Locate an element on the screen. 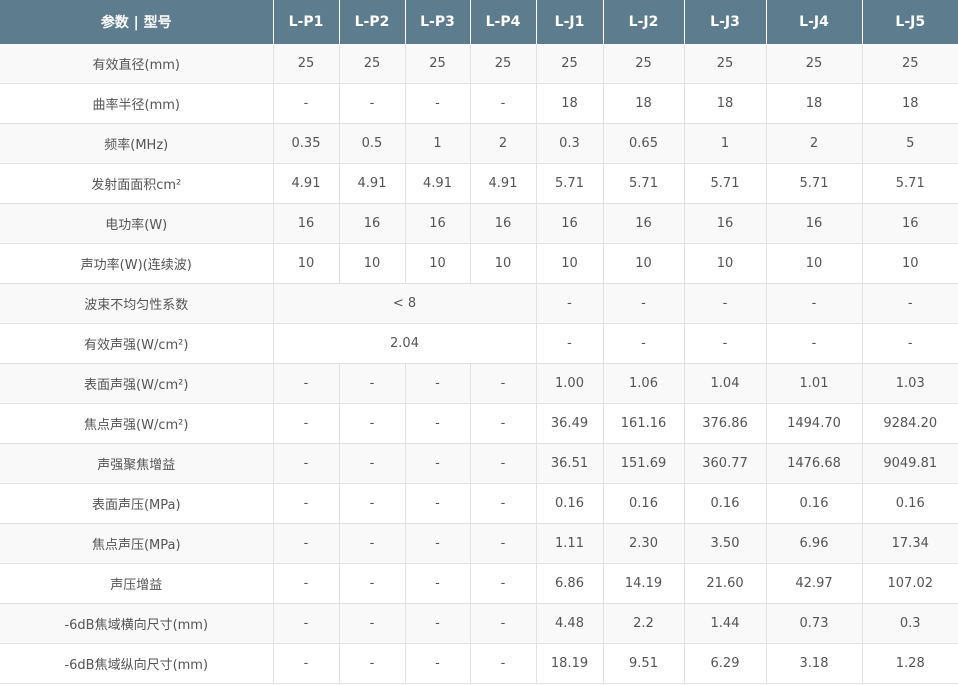 The height and width of the screenshot is (685, 958). table-row: -6dB焦域横向尺寸(mm) - - - -4.48 2.2 1.44 0.73 0.3 is located at coordinates (479, 623).